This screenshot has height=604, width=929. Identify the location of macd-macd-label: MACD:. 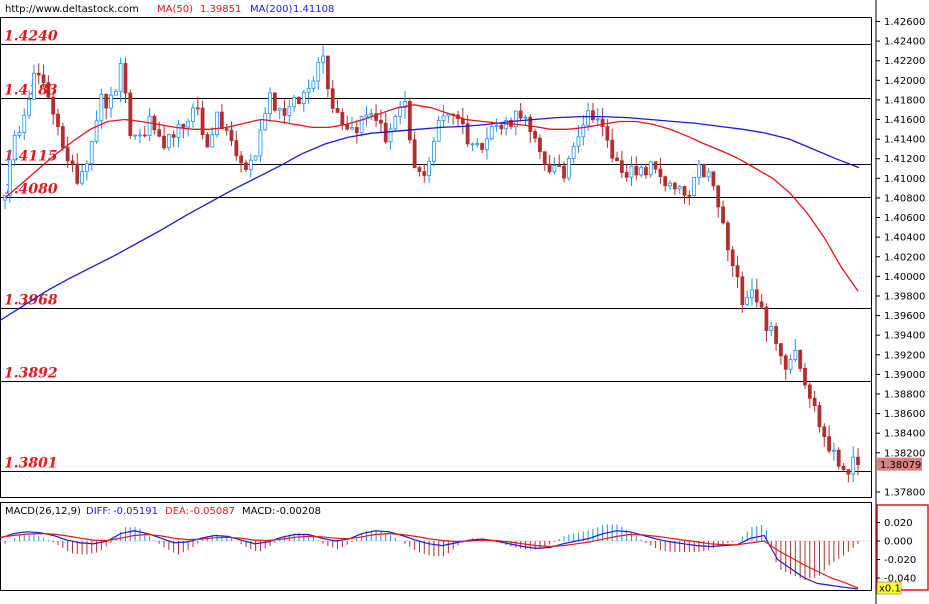
(258, 511).